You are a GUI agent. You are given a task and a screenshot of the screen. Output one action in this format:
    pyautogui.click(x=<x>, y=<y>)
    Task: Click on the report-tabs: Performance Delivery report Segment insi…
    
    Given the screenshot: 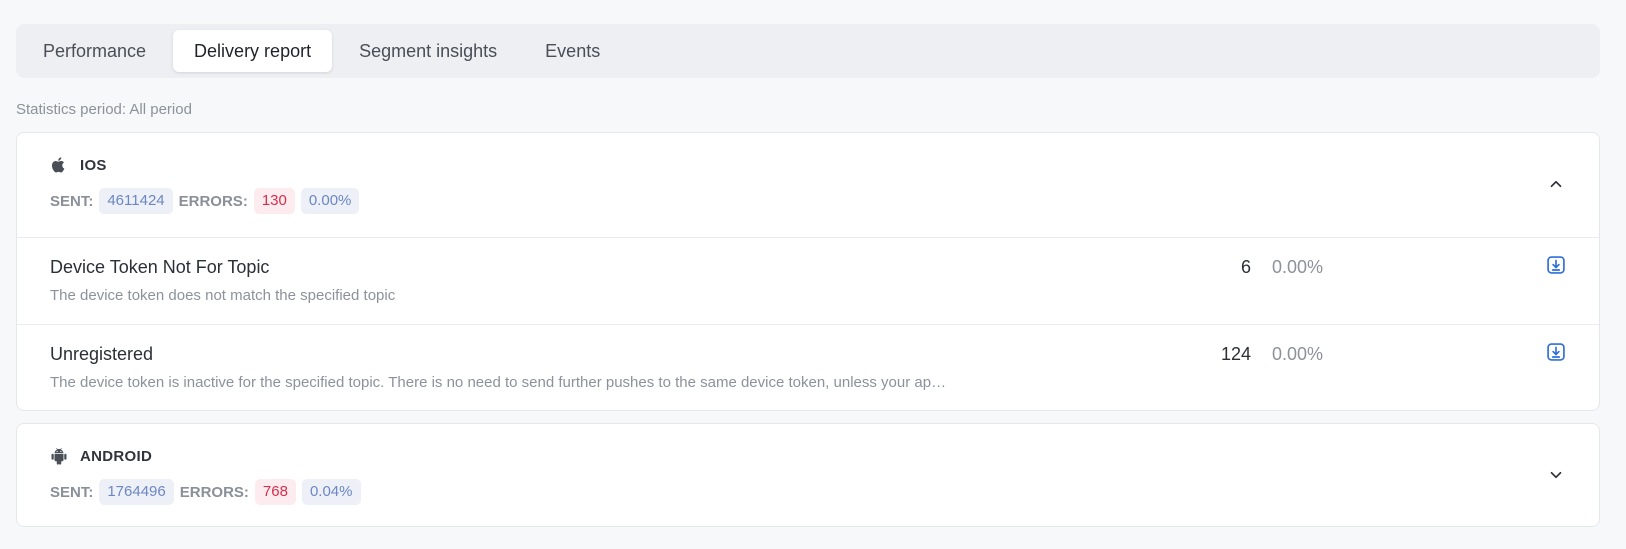 What is the action you would take?
    pyautogui.click(x=808, y=51)
    